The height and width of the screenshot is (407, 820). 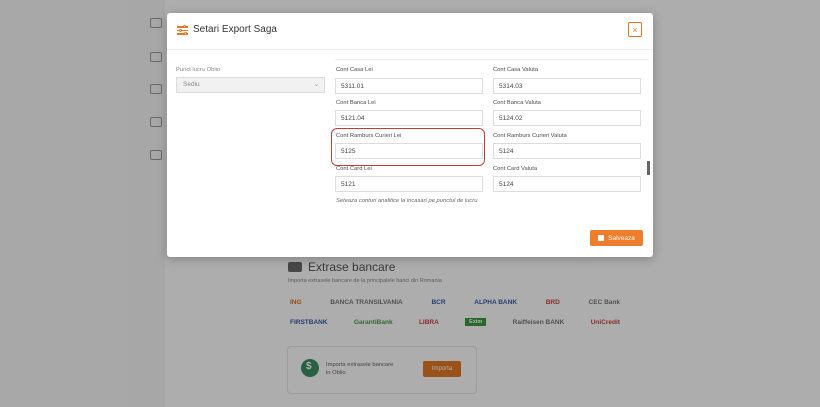 I want to click on cont-casa-valuta-label: Cont Casa Valuta, so click(x=516, y=70).